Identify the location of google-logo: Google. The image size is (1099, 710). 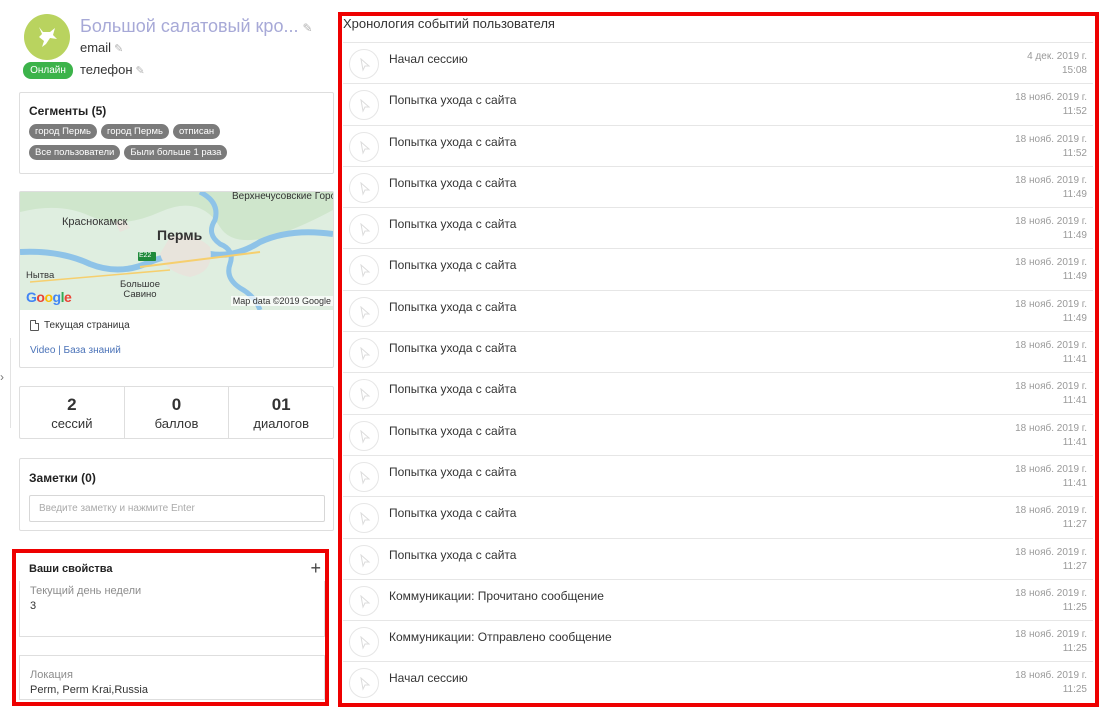
(49, 297).